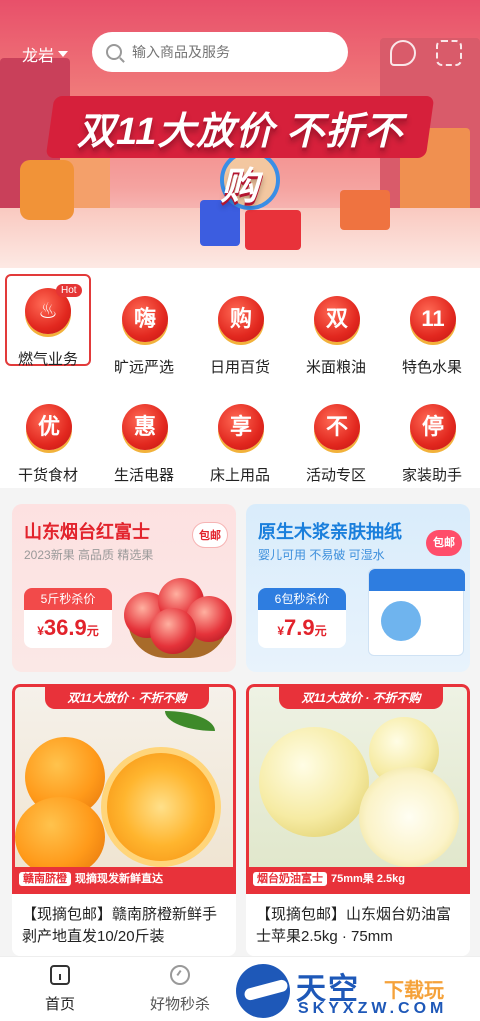 The image size is (480, 1021). Describe the element at coordinates (431, 475) in the screenshot. I see `category-label: 家装助手` at that location.